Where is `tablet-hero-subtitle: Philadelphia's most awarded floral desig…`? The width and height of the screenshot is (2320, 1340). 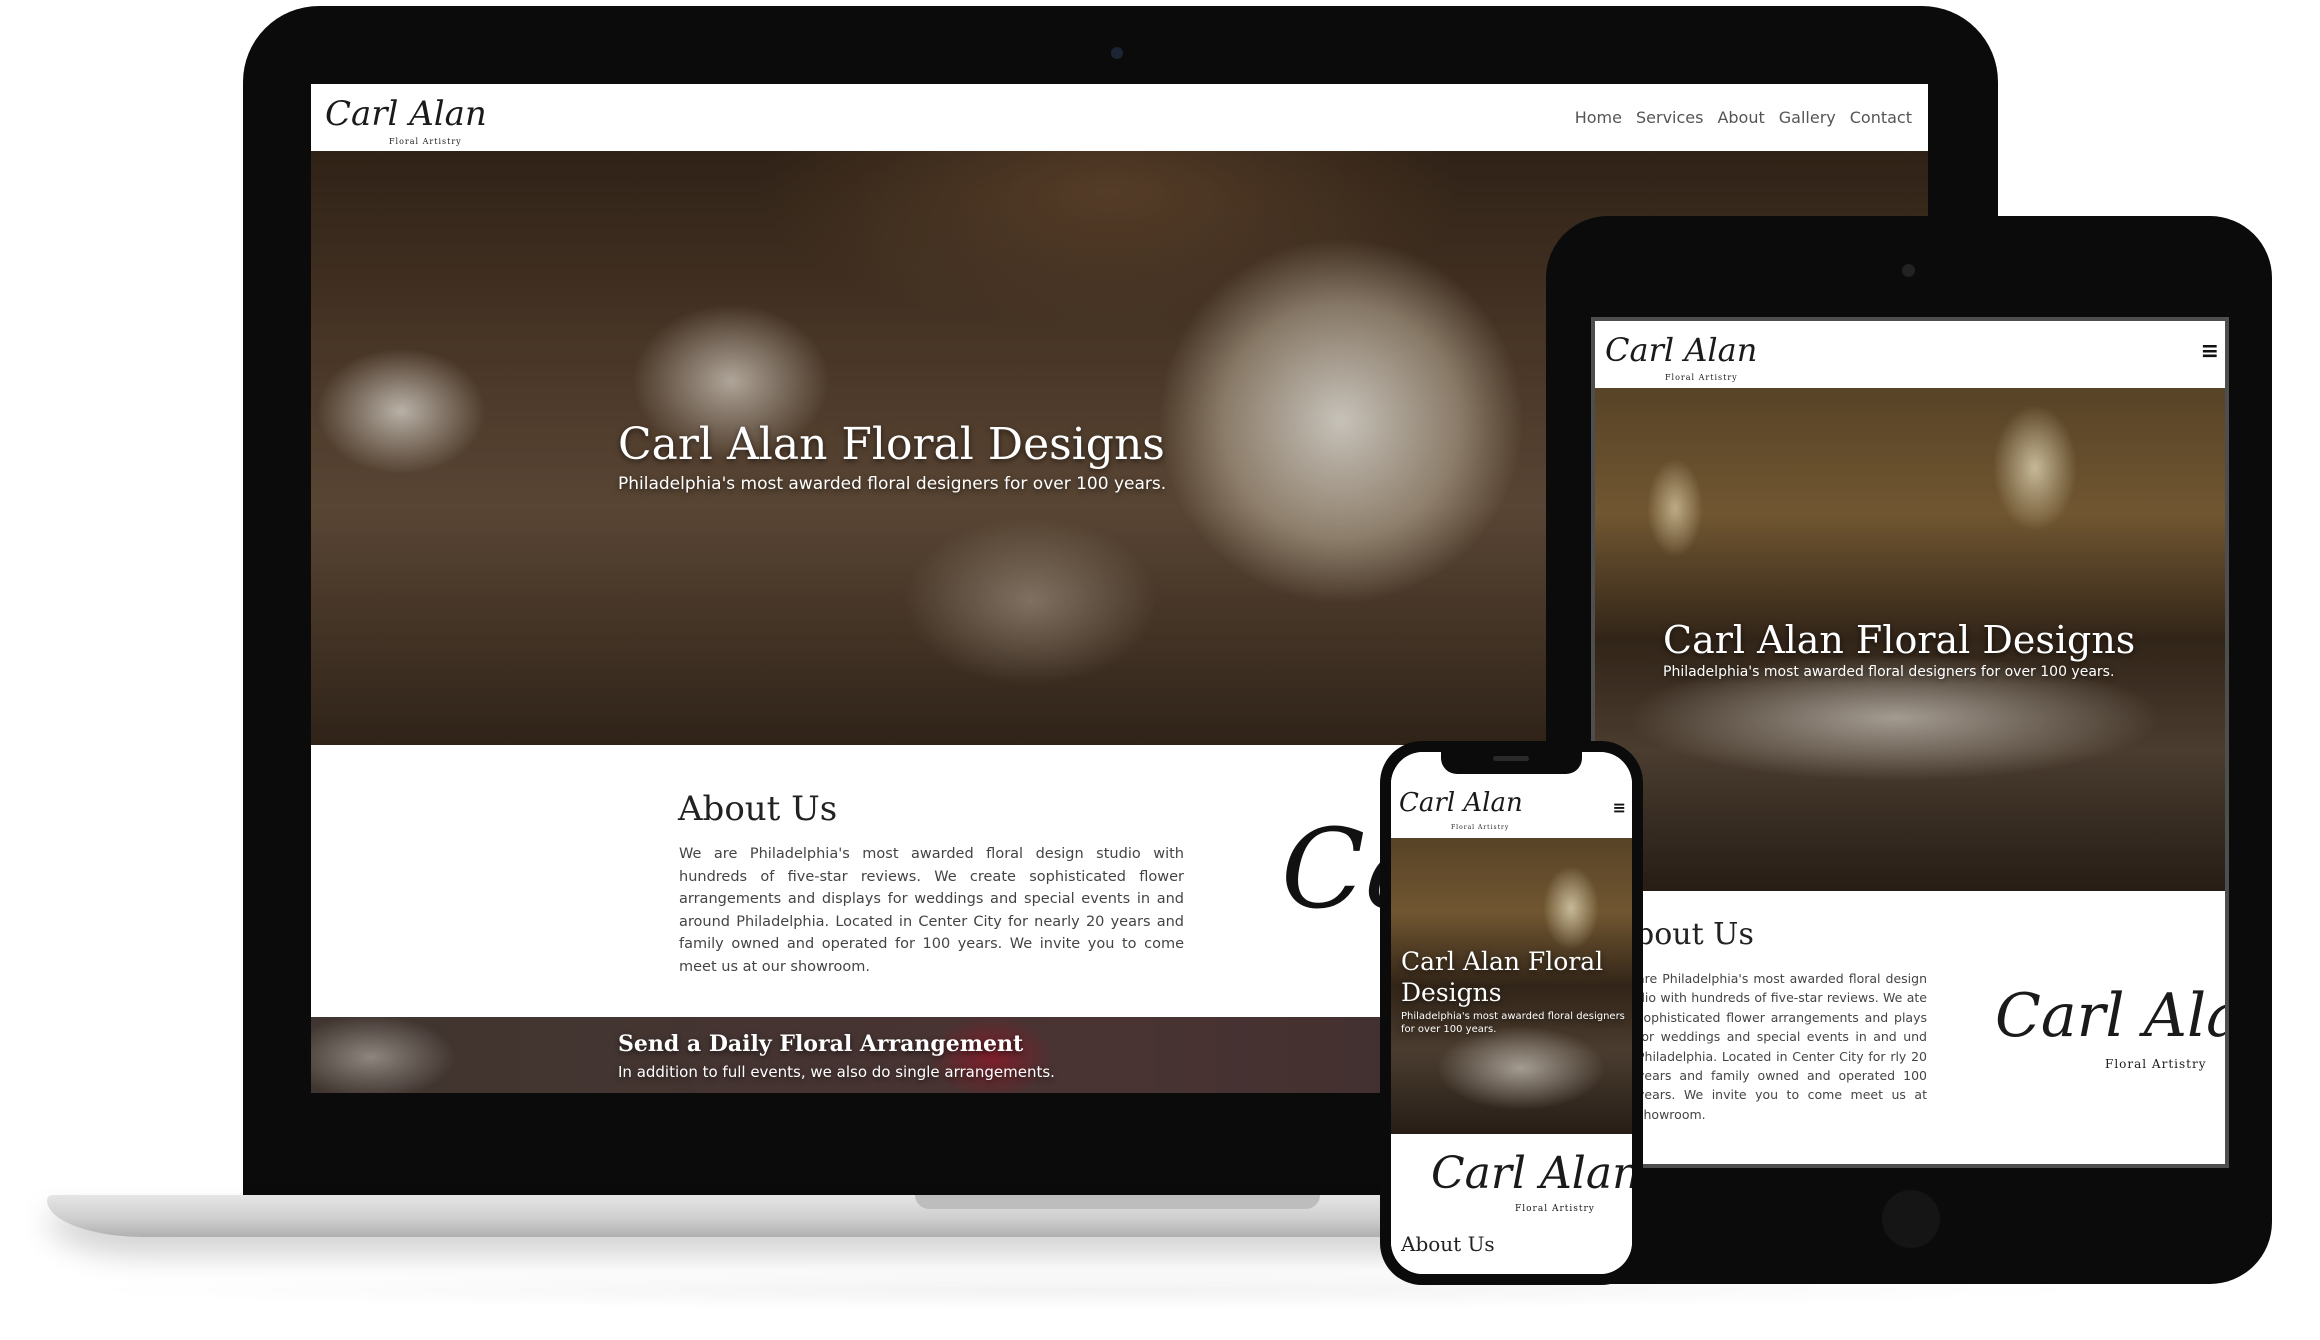 tablet-hero-subtitle: Philadelphia's most awarded floral desig… is located at coordinates (1889, 672).